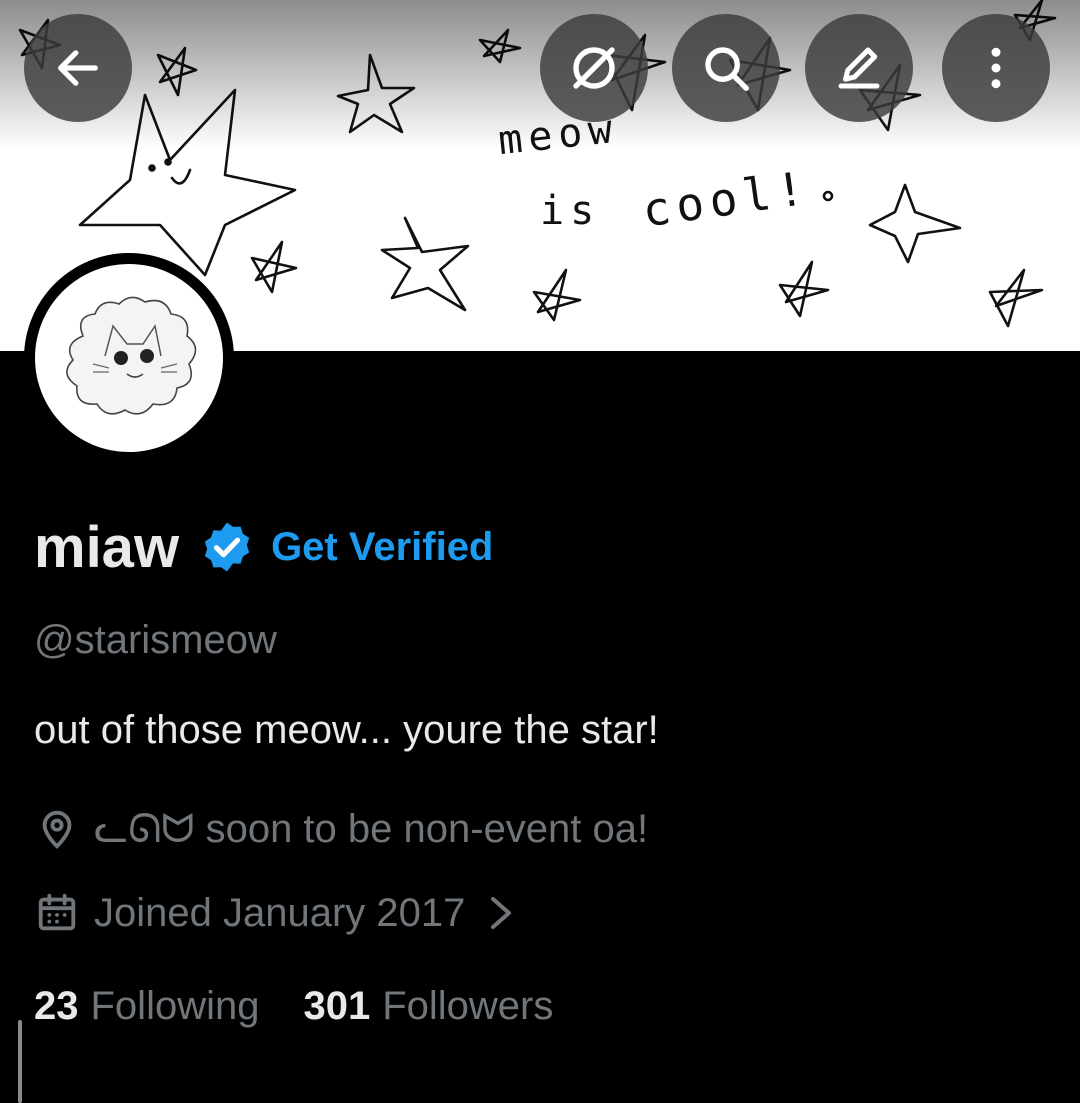 Image resolution: width=1080 pixels, height=1103 pixels. I want to click on profile-name-row: miaw Get Verified, so click(263, 547).